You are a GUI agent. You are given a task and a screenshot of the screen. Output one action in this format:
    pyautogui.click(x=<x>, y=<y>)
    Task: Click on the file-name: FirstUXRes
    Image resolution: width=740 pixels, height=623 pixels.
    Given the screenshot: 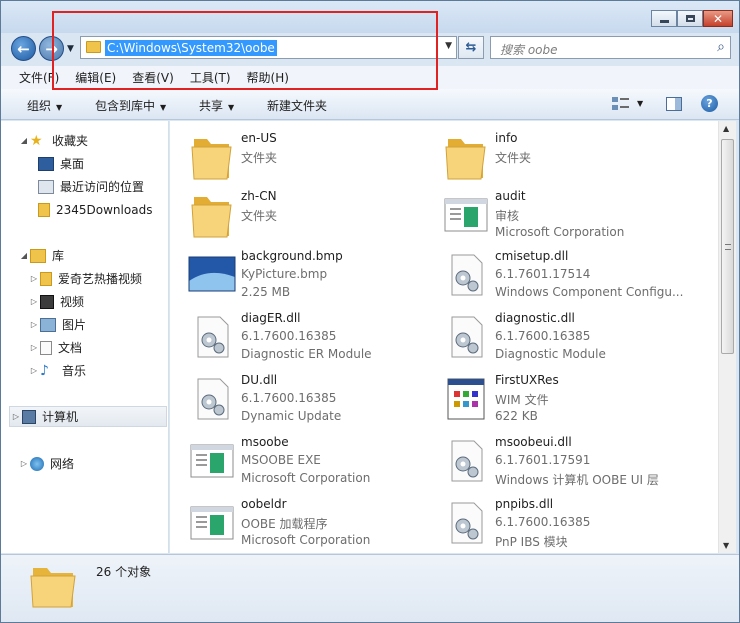 What is the action you would take?
    pyautogui.click(x=527, y=380)
    